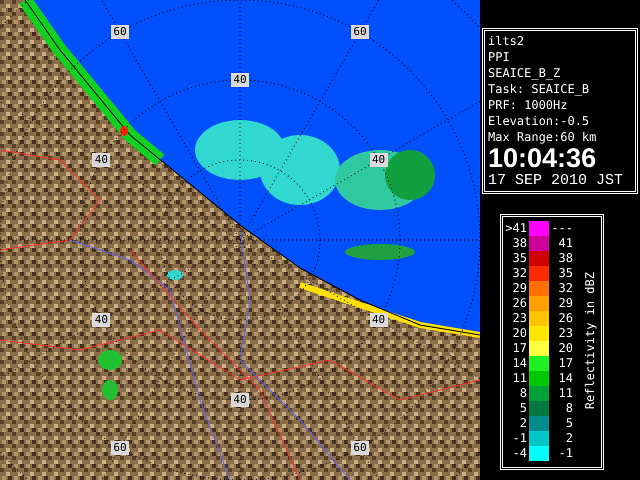 The image size is (640, 480). Describe the element at coordinates (590, 341) in the screenshot. I see `legend-title: Reflectivity in dBZ` at that location.